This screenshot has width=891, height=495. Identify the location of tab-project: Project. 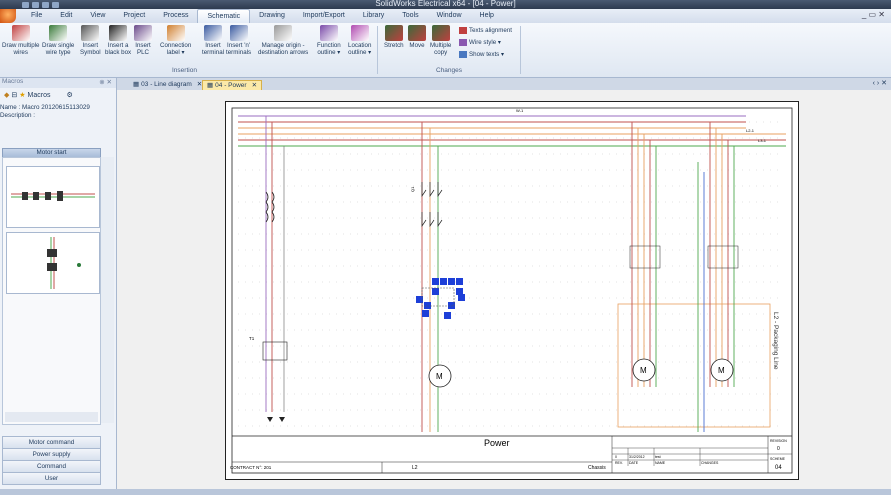
(134, 16).